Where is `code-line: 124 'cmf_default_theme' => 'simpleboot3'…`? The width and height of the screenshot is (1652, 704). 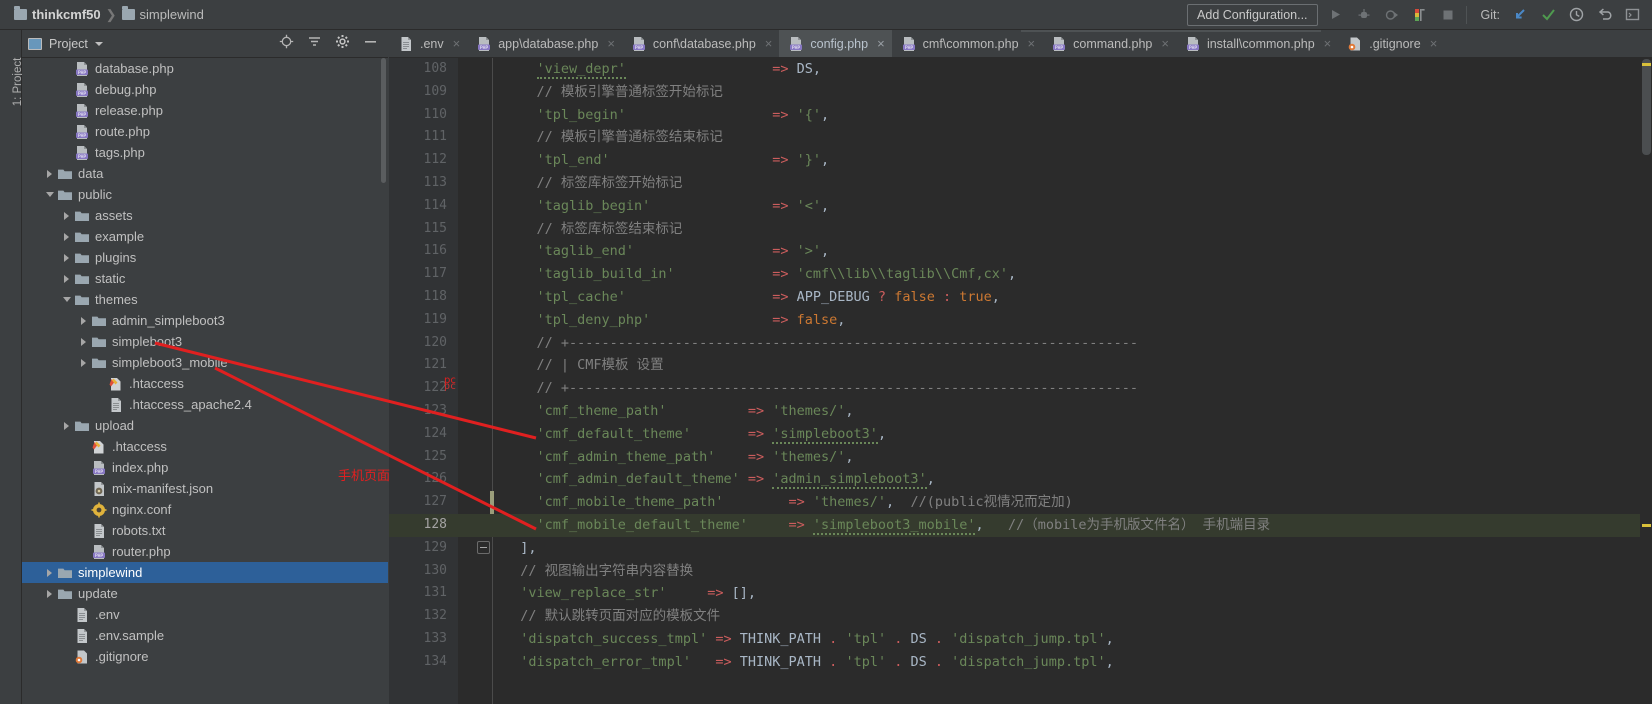
code-line: 124 'cmf_default_theme' => 'simpleboot3'… is located at coordinates (1020, 434).